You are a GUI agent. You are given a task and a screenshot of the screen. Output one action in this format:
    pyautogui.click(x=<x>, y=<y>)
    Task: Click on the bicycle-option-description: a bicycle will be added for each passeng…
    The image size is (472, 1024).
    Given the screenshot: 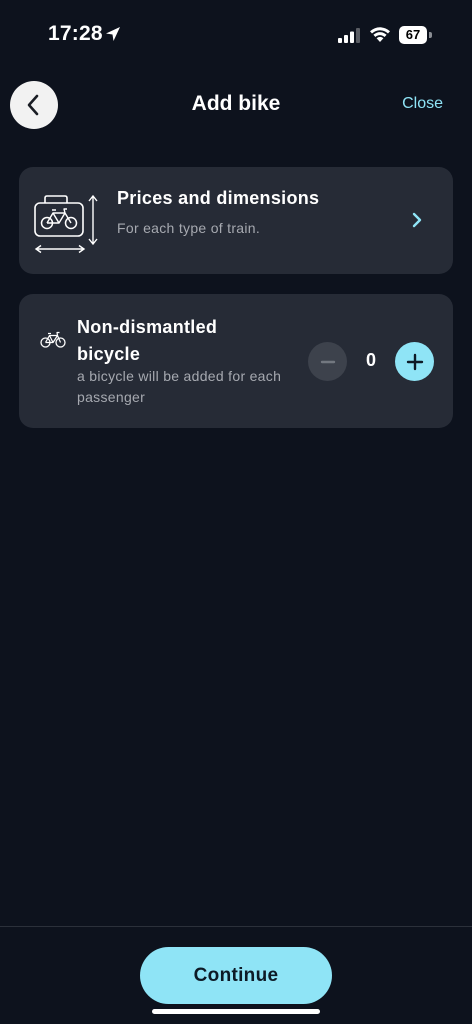 What is the action you would take?
    pyautogui.click(x=179, y=386)
    